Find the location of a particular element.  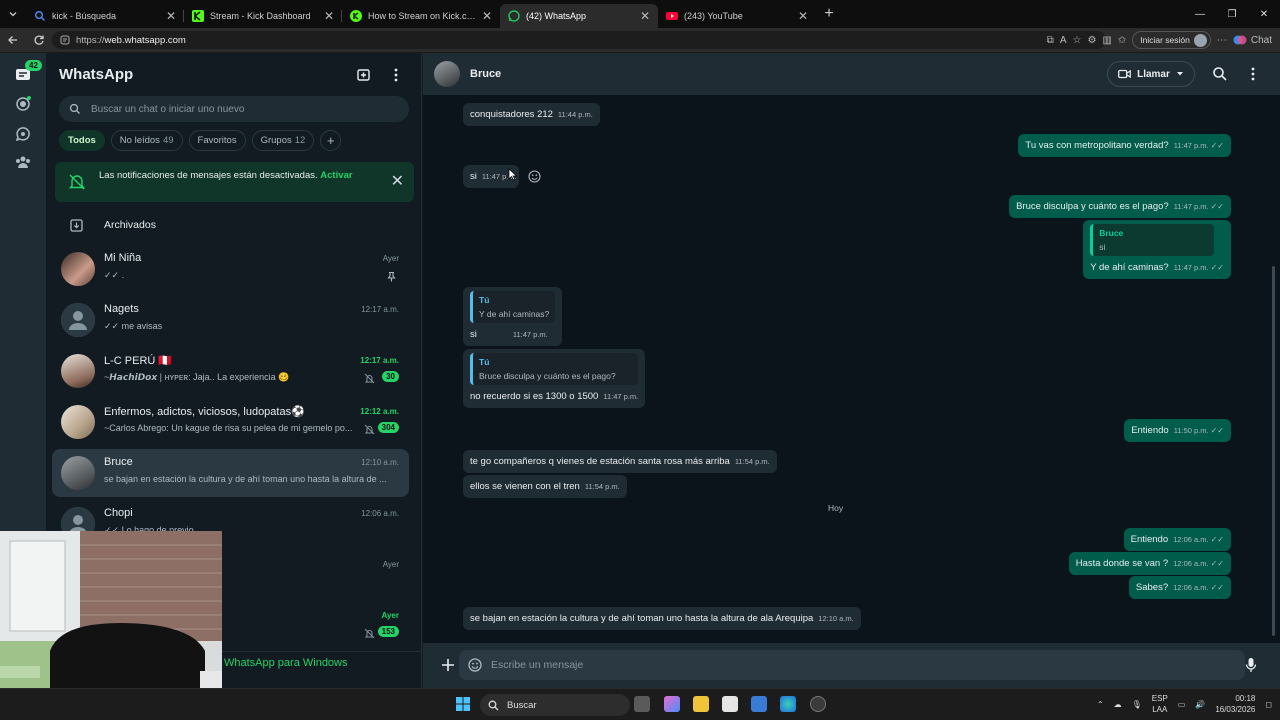

chevron-up-icon: ⌃ is located at coordinates (1100, 704).